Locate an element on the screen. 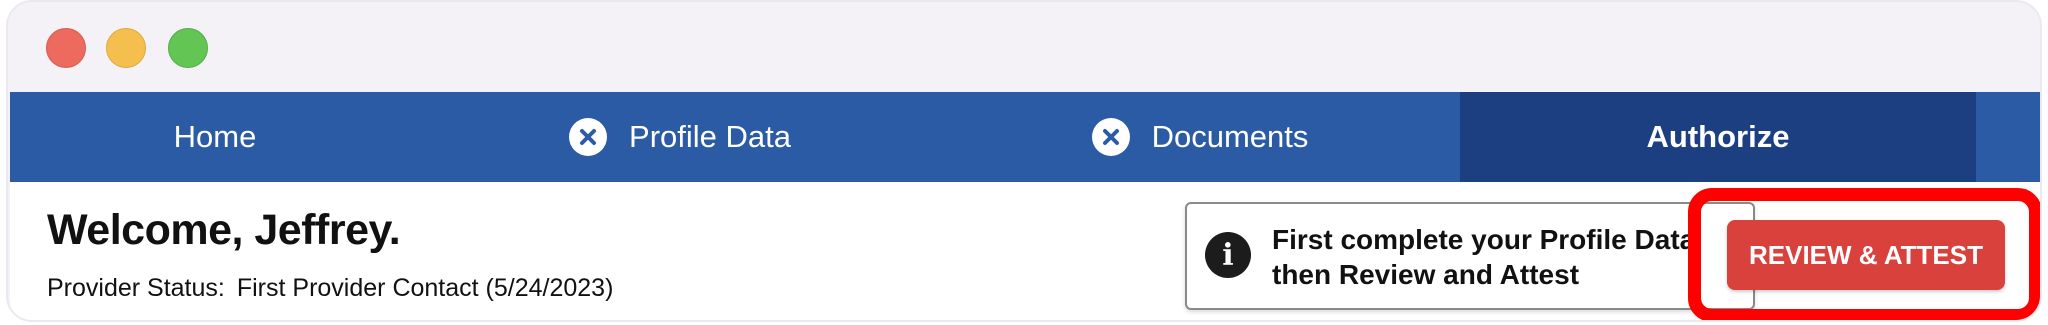 This screenshot has width=2048, height=325. tab-profile-data-label: Profile Data is located at coordinates (710, 136).